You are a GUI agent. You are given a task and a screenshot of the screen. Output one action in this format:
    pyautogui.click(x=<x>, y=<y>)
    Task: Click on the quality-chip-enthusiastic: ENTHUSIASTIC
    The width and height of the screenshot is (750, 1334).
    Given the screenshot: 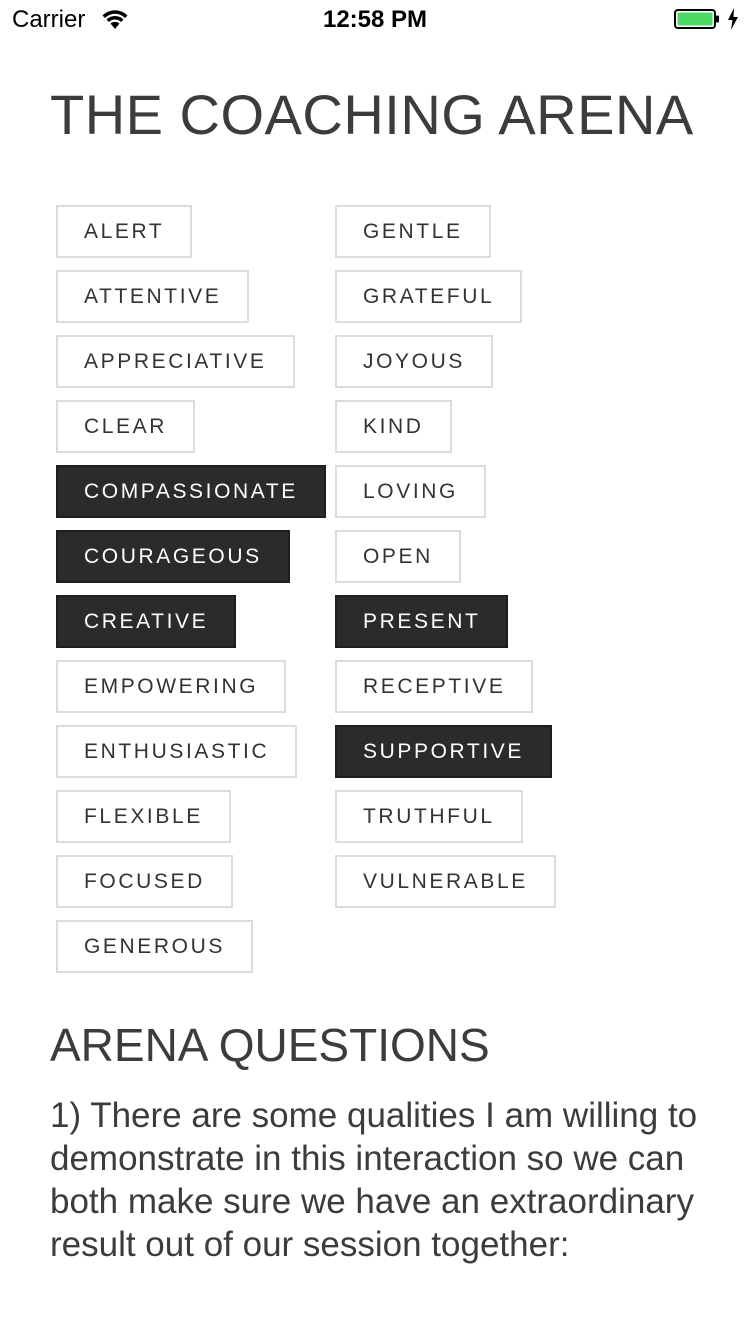 What is the action you would take?
    pyautogui.click(x=177, y=751)
    